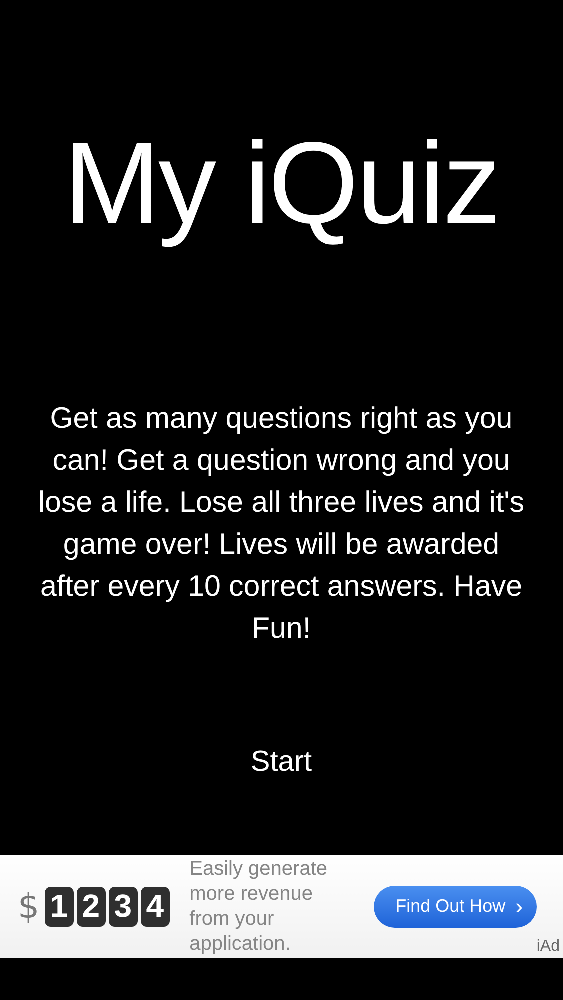 This screenshot has height=1000, width=563. What do you see at coordinates (281, 183) in the screenshot?
I see `app-title: My iQuiz` at bounding box center [281, 183].